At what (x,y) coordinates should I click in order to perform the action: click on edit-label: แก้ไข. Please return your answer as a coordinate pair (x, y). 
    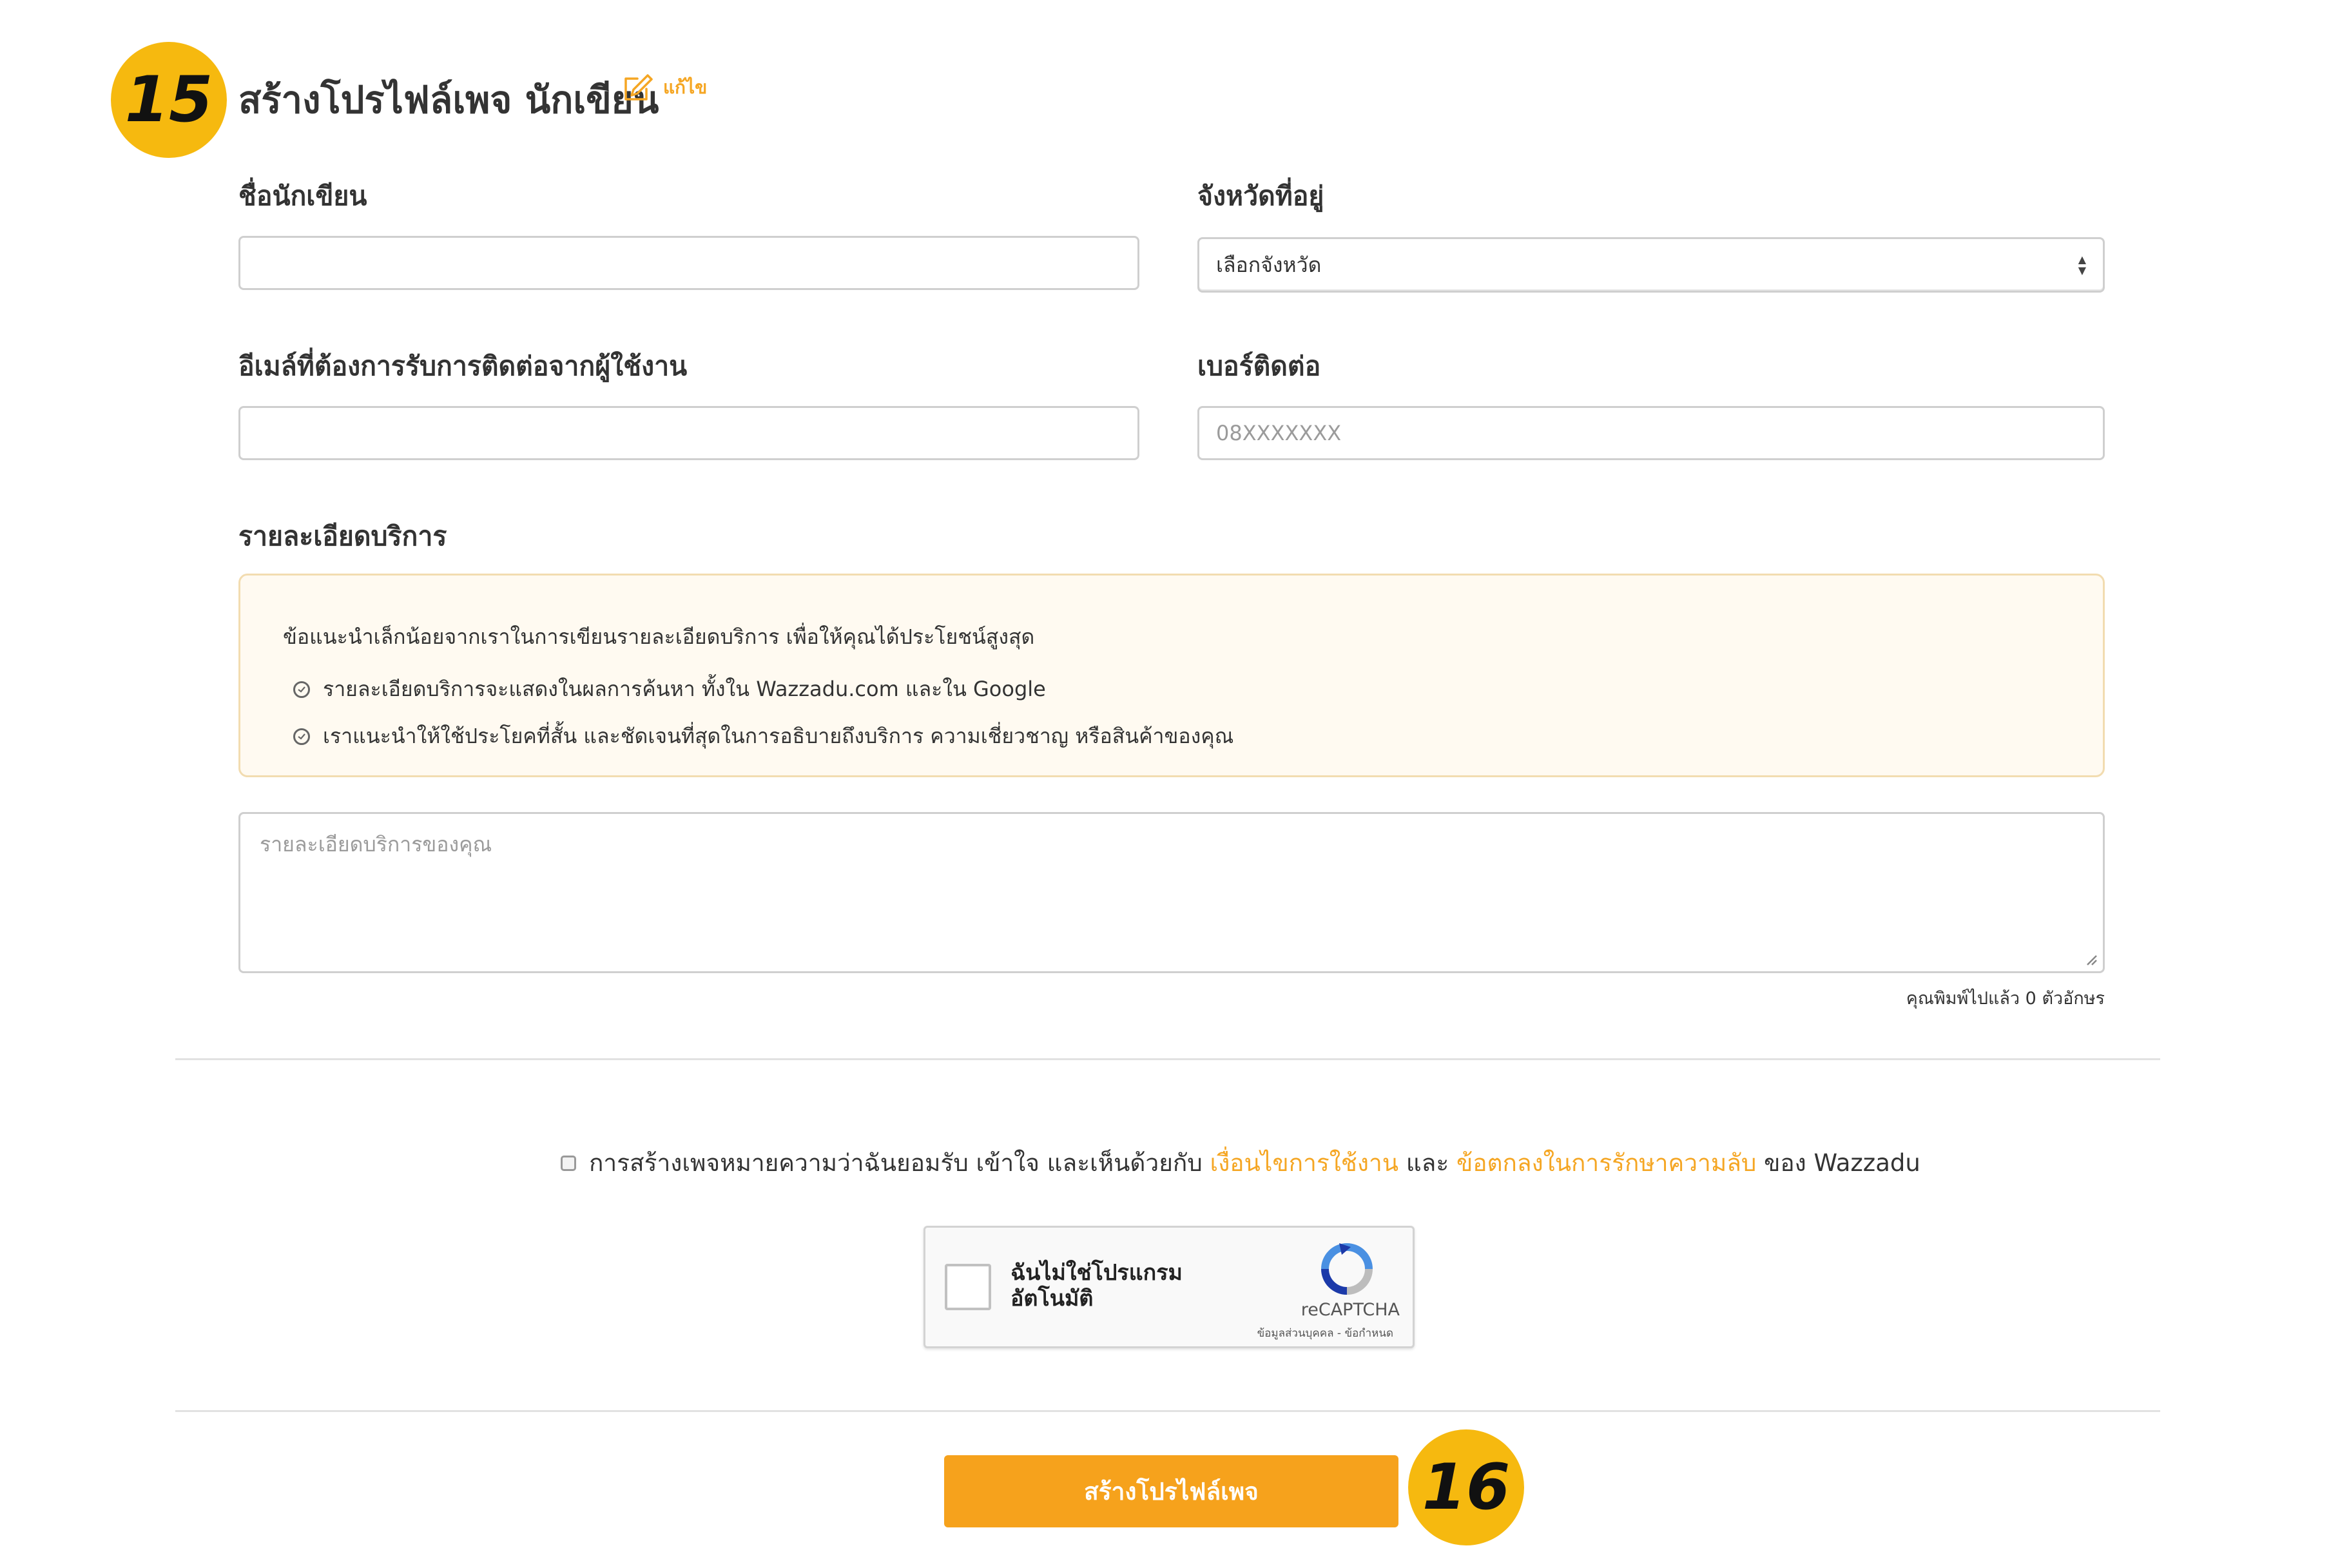
    Looking at the image, I should click on (686, 87).